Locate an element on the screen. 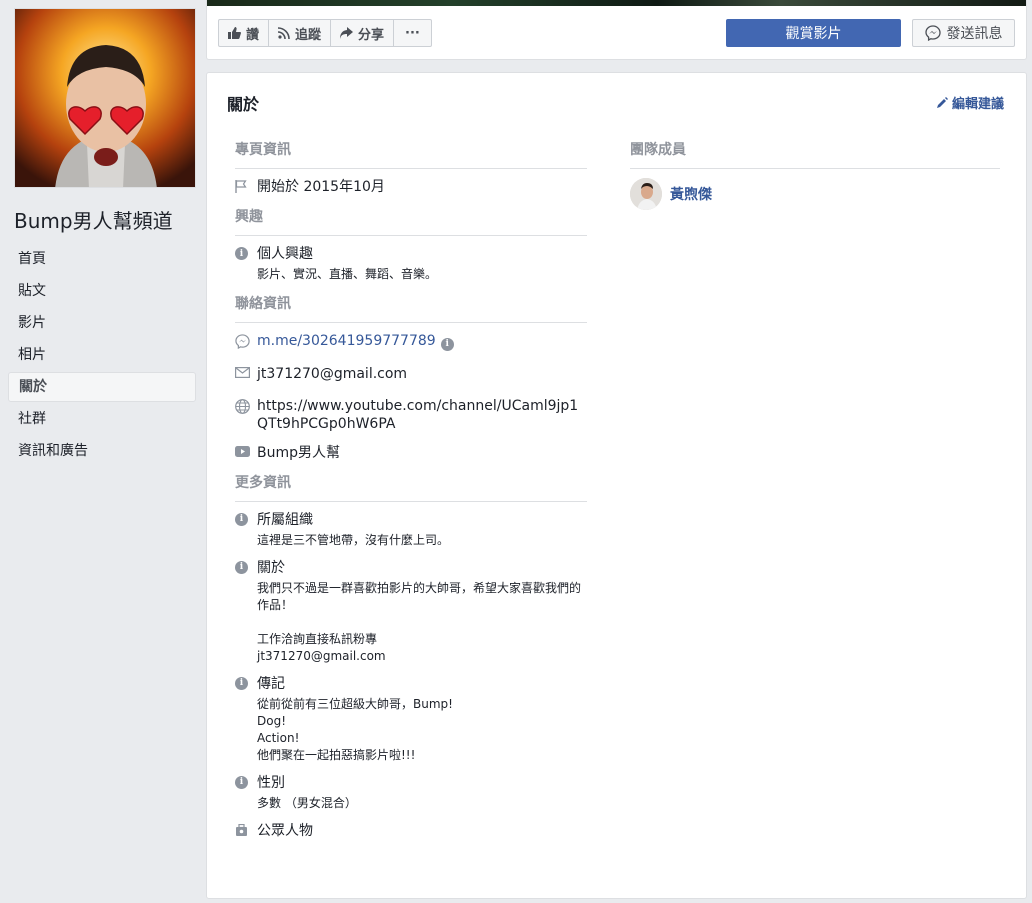 The height and width of the screenshot is (903, 1032). biography-line: Action! is located at coordinates (278, 737).